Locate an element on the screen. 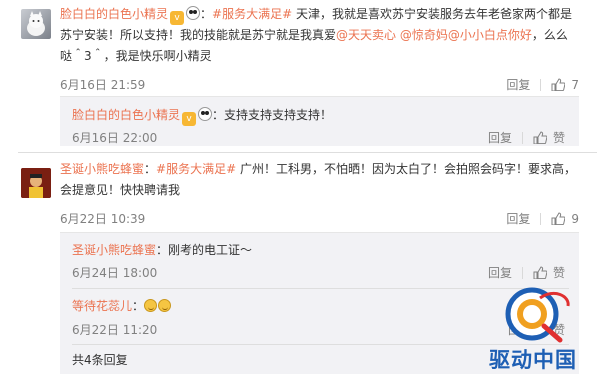 The height and width of the screenshot is (374, 597). like-button: 9 is located at coordinates (565, 219).